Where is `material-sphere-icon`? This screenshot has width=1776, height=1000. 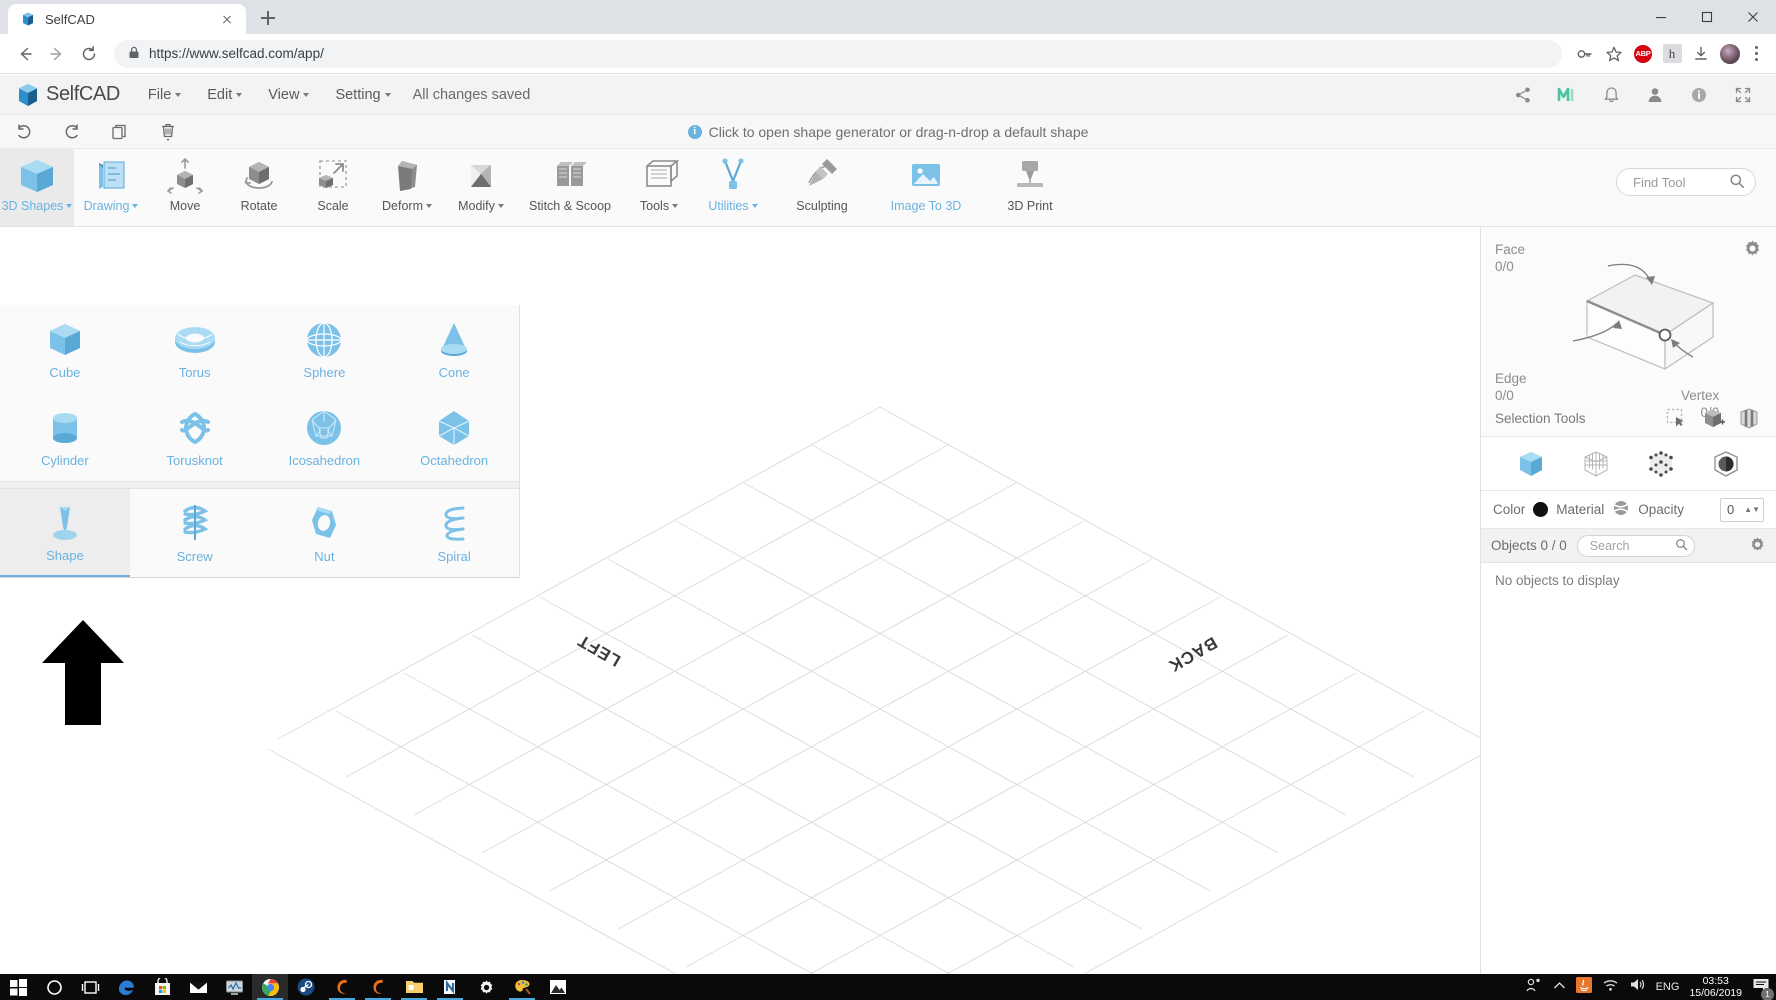
material-sphere-icon is located at coordinates (1621, 509).